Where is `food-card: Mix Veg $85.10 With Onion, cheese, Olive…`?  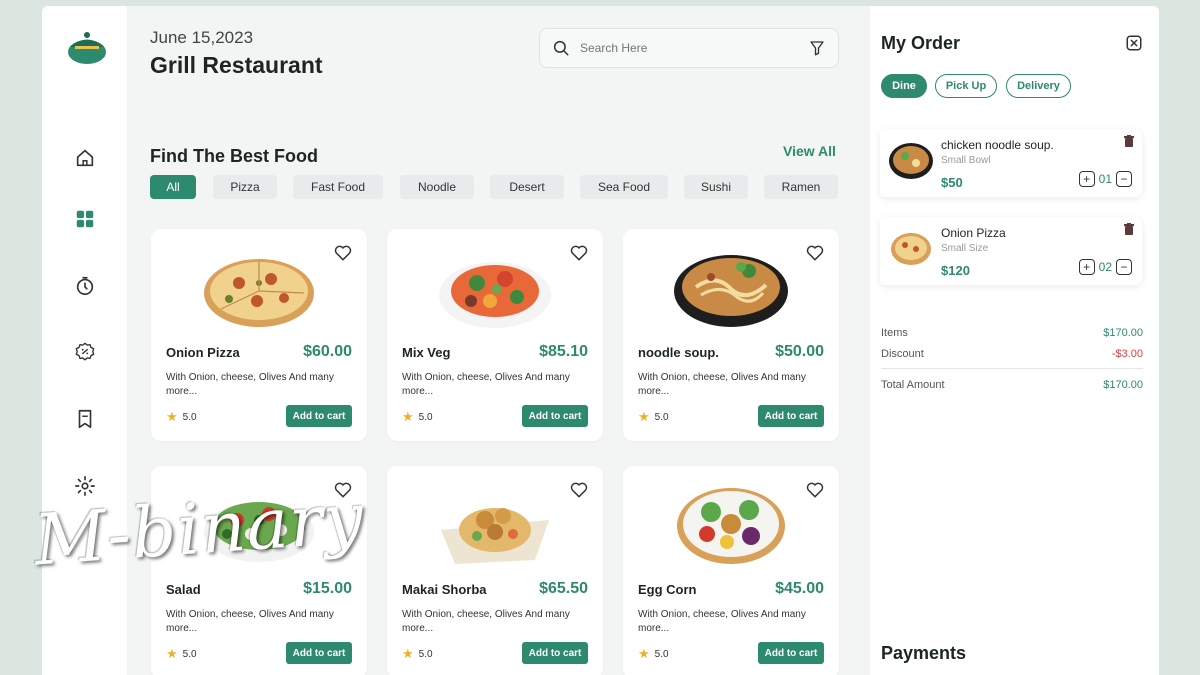 food-card: Mix Veg $85.10 With Onion, cheese, Olive… is located at coordinates (495, 335).